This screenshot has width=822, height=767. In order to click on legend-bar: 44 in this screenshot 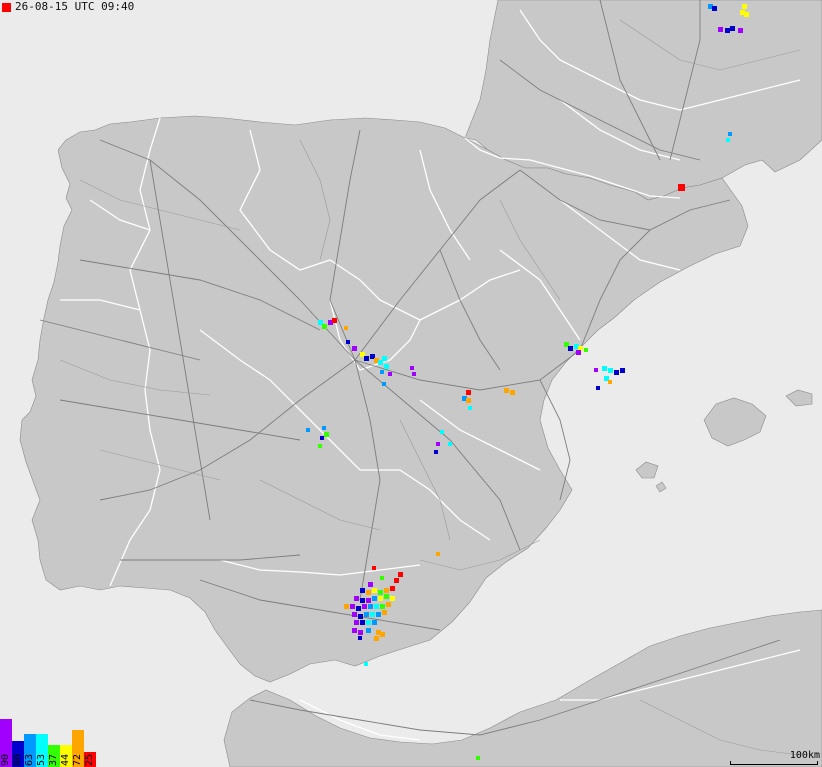, I will do `click(66, 756)`.